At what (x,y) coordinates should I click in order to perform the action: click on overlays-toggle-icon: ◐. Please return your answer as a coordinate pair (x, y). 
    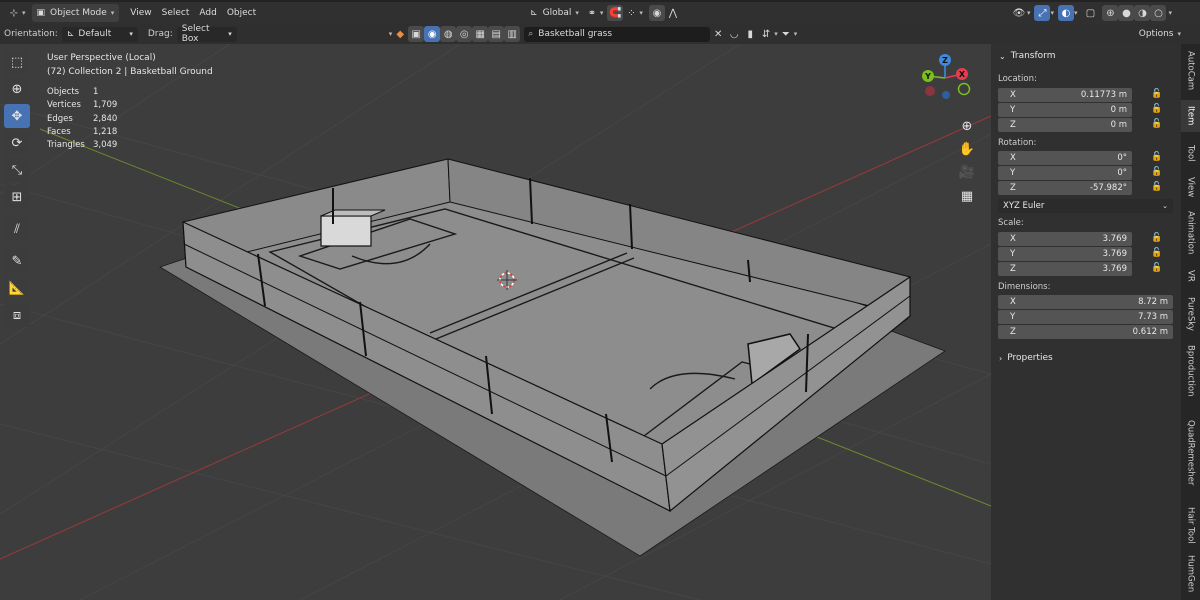
    Looking at the image, I should click on (1065, 13).